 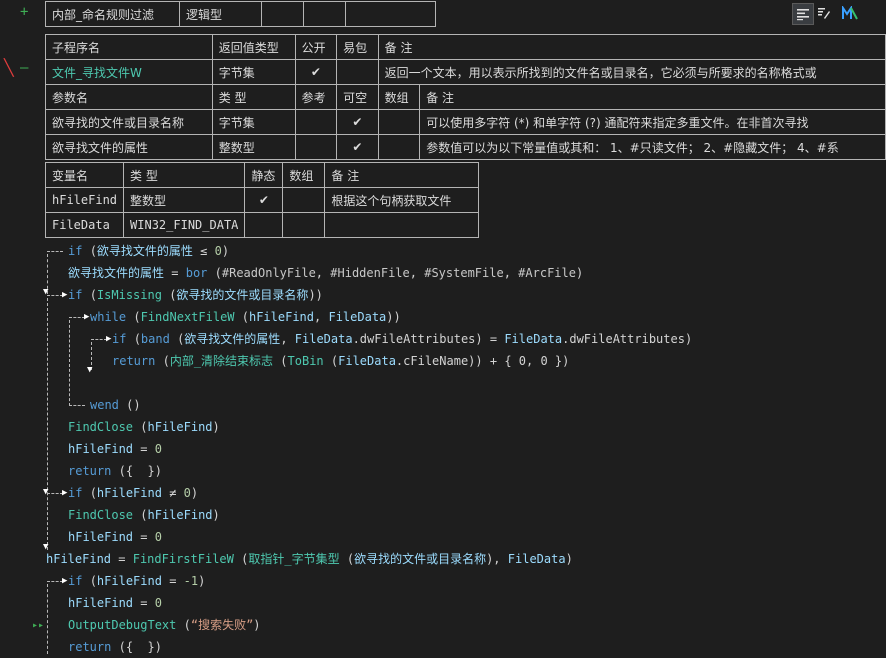 I want to click on code-line: if (IsMissing (欲寻找的文件或目录名称)), so click(x=195, y=295).